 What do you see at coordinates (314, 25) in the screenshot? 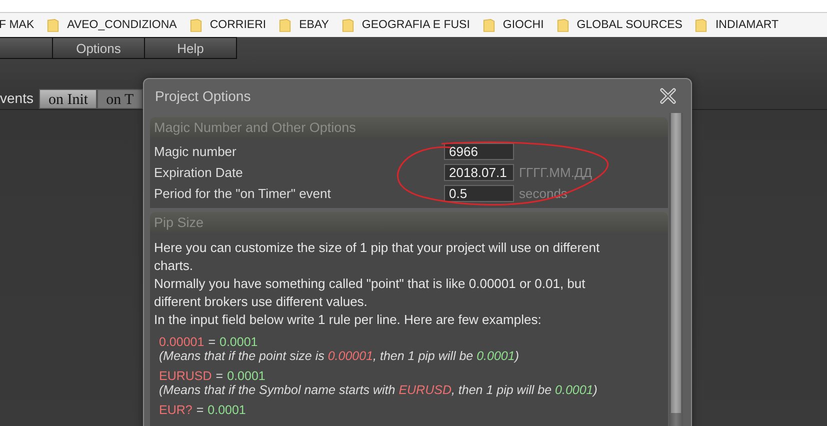
I see `bookmark-link: EBAY` at bounding box center [314, 25].